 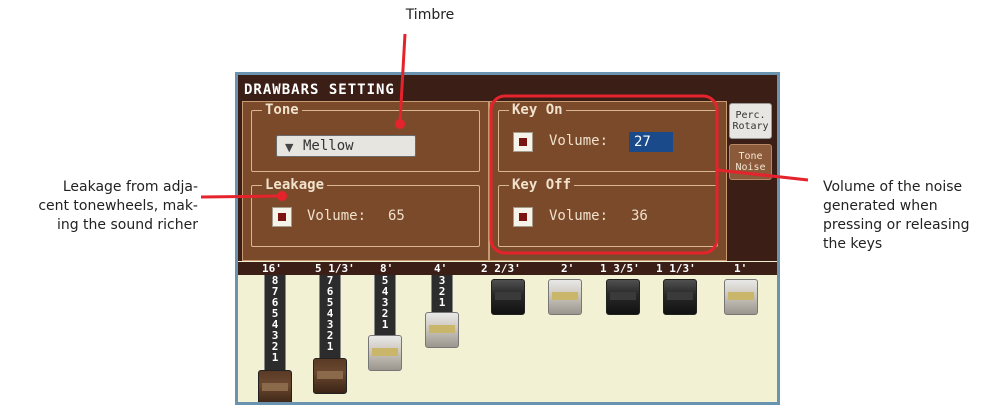 What do you see at coordinates (604, 174) in the screenshot?
I see `key-noise-highlight` at bounding box center [604, 174].